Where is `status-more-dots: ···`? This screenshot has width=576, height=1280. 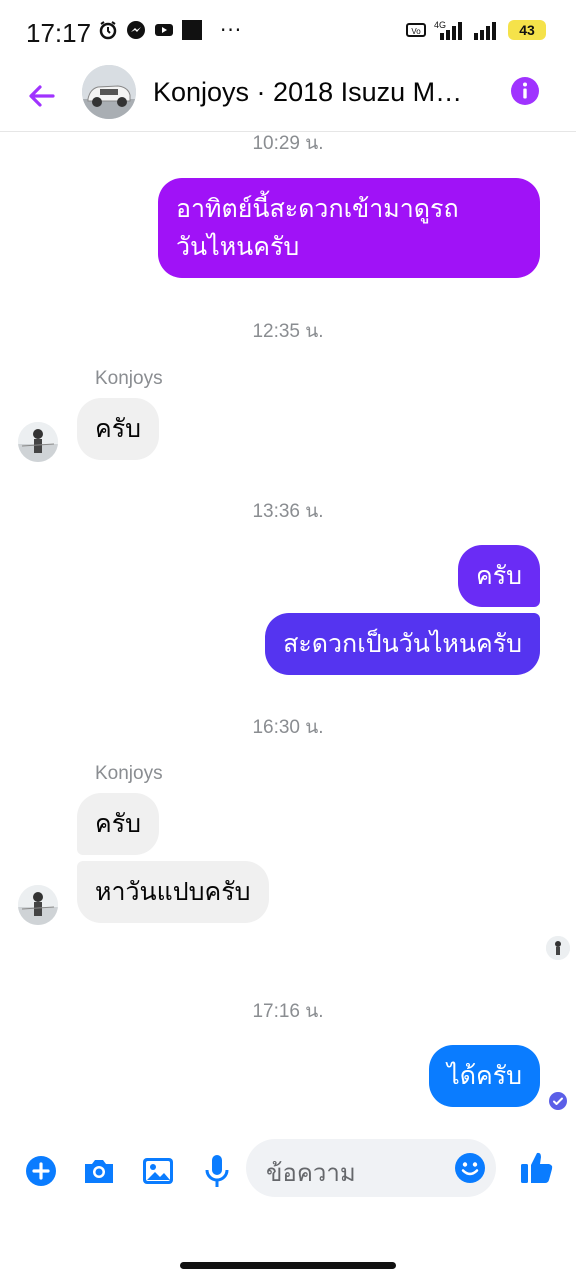
status-more-dots: ··· is located at coordinates (231, 30).